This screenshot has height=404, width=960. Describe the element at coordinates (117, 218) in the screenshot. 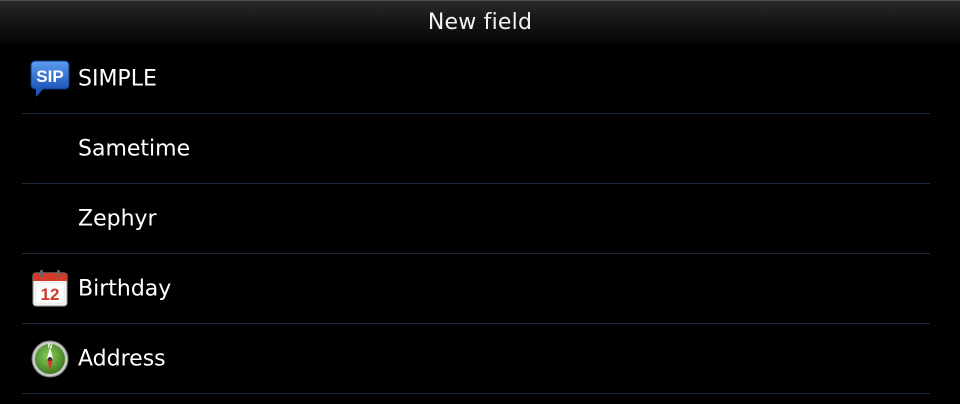

I see `list-item-label: Zephyr` at that location.